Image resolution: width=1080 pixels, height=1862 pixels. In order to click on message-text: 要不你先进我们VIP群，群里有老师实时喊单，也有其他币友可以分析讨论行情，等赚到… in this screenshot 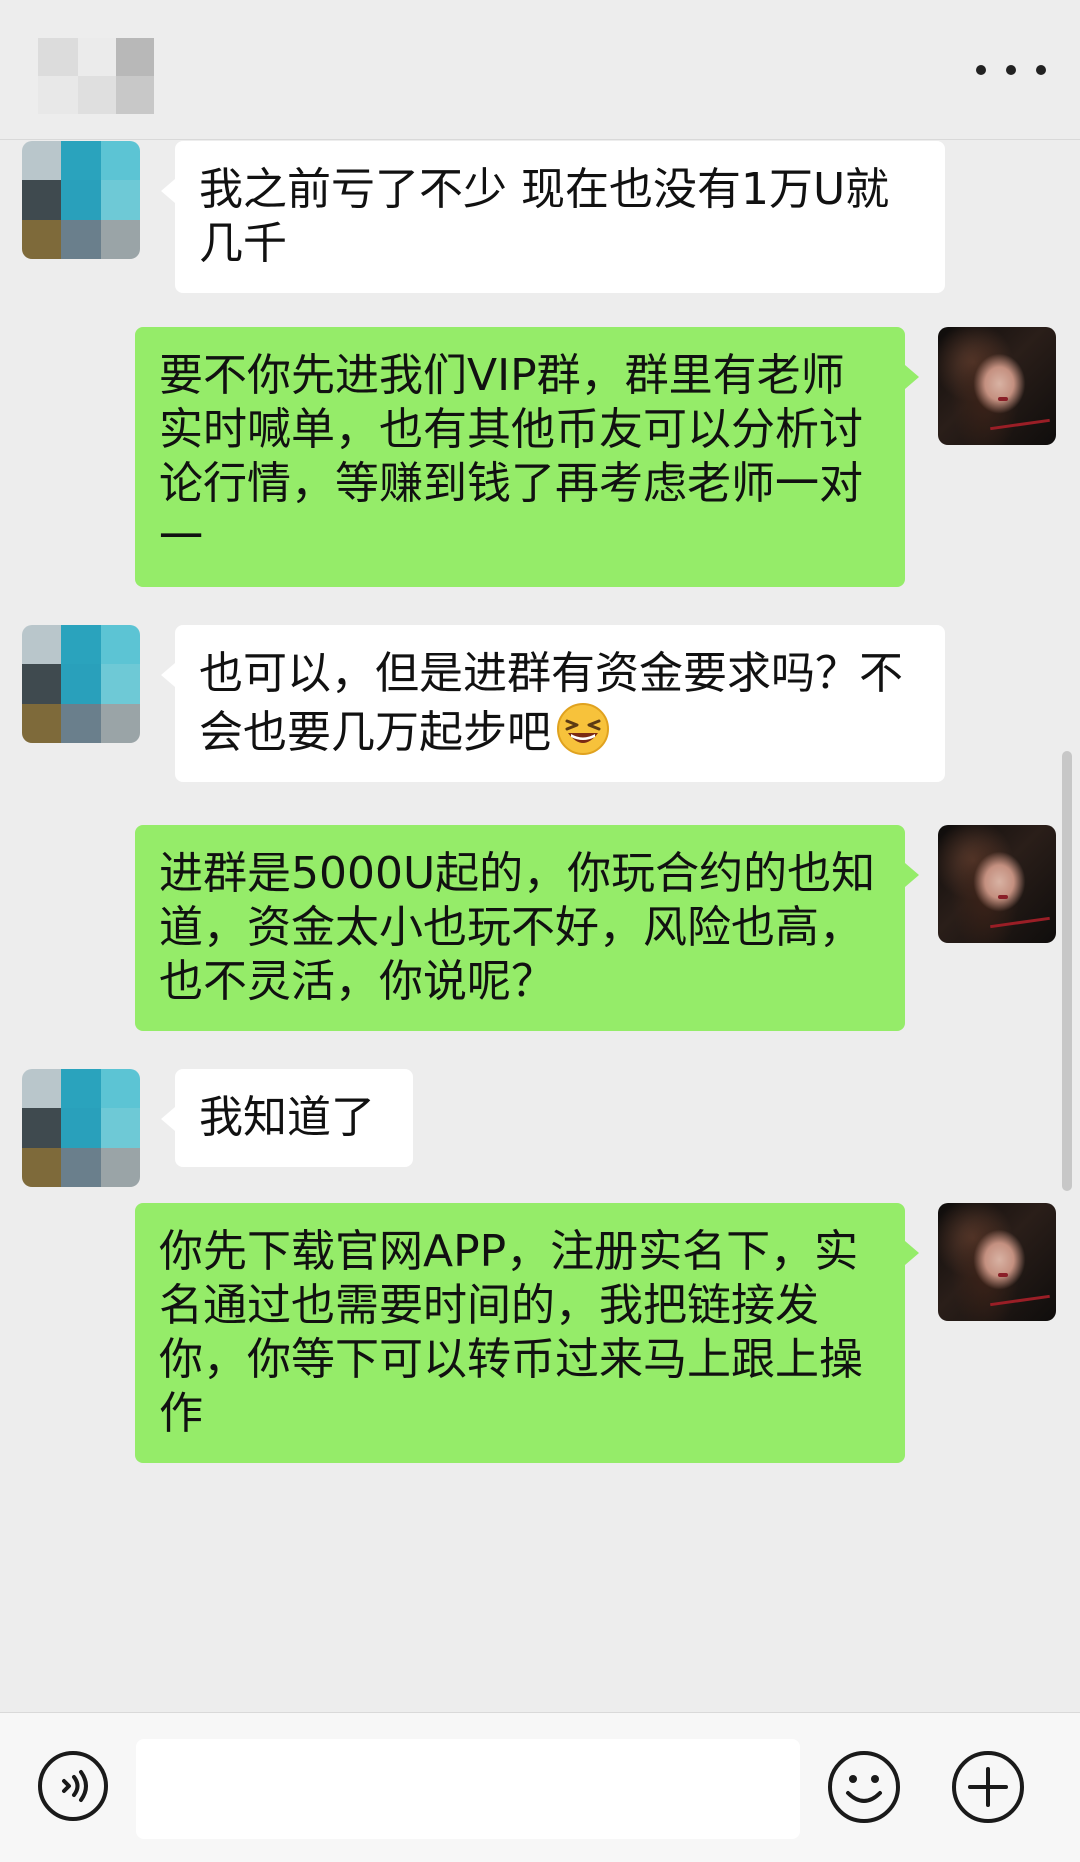, I will do `click(511, 456)`.